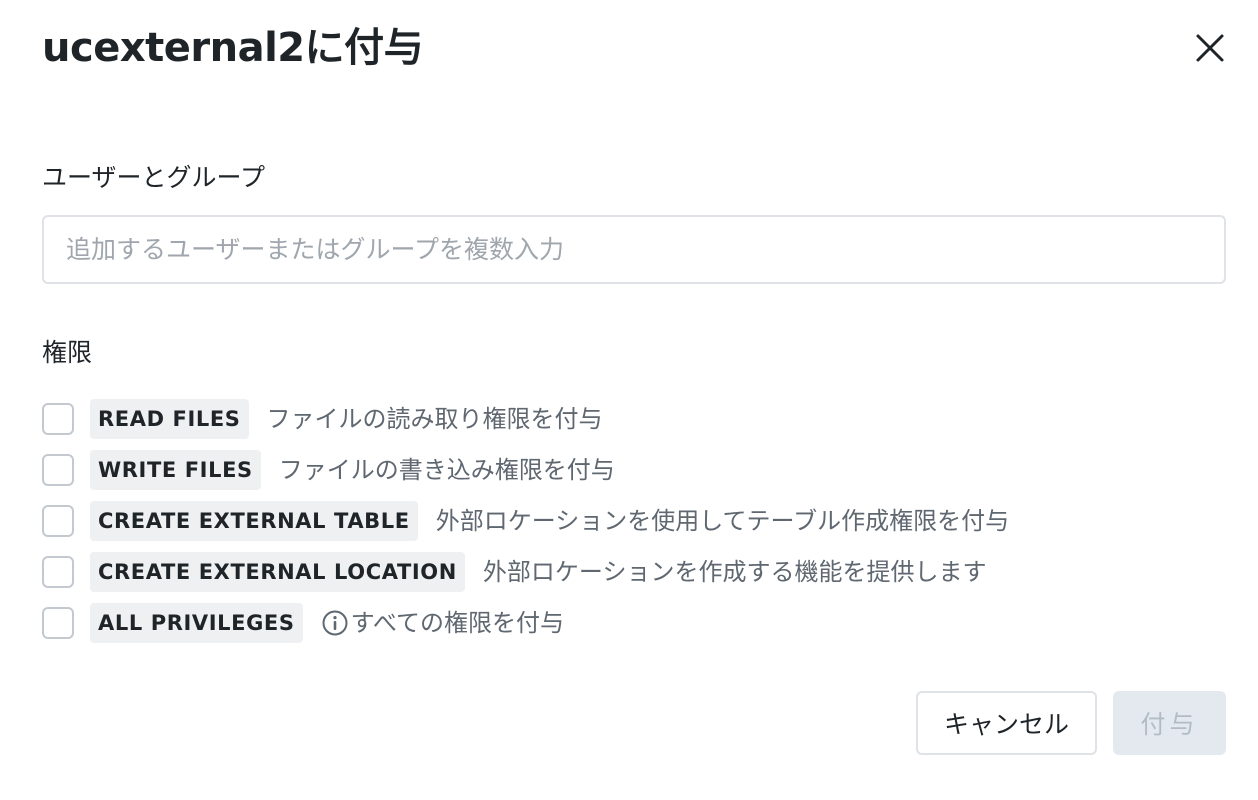 Image resolution: width=1258 pixels, height=800 pixels. What do you see at coordinates (446, 470) in the screenshot?
I see `privilege-description: ファイルの書き込み権限を付与` at bounding box center [446, 470].